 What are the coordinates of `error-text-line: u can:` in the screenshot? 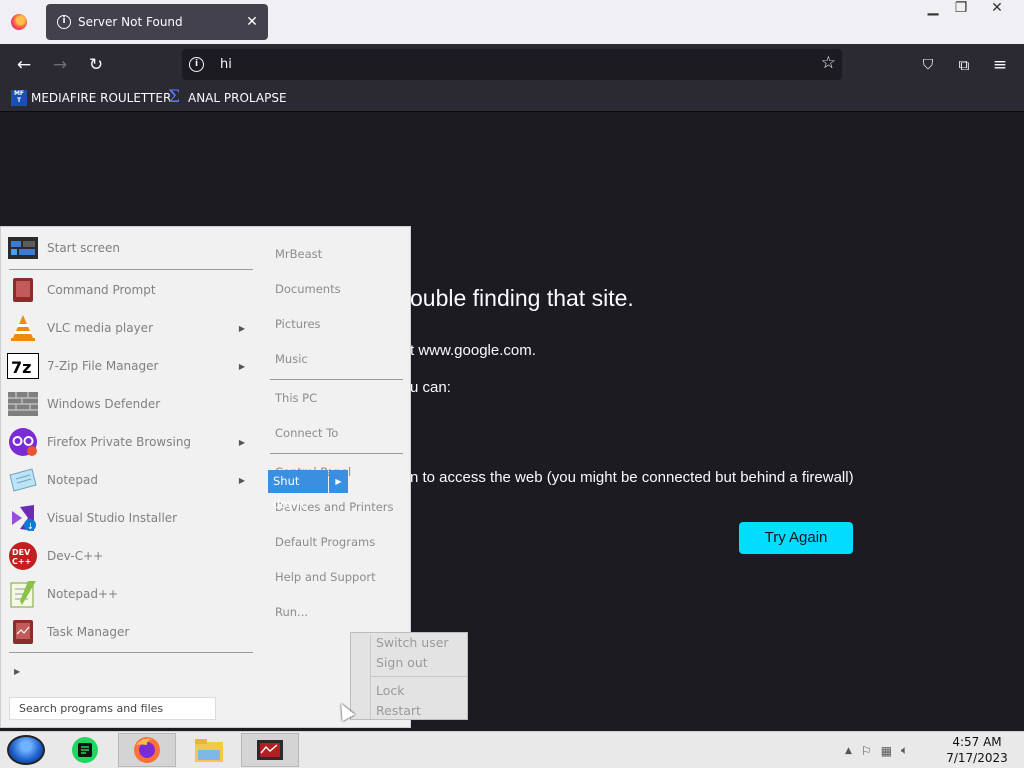 It's located at (430, 387).